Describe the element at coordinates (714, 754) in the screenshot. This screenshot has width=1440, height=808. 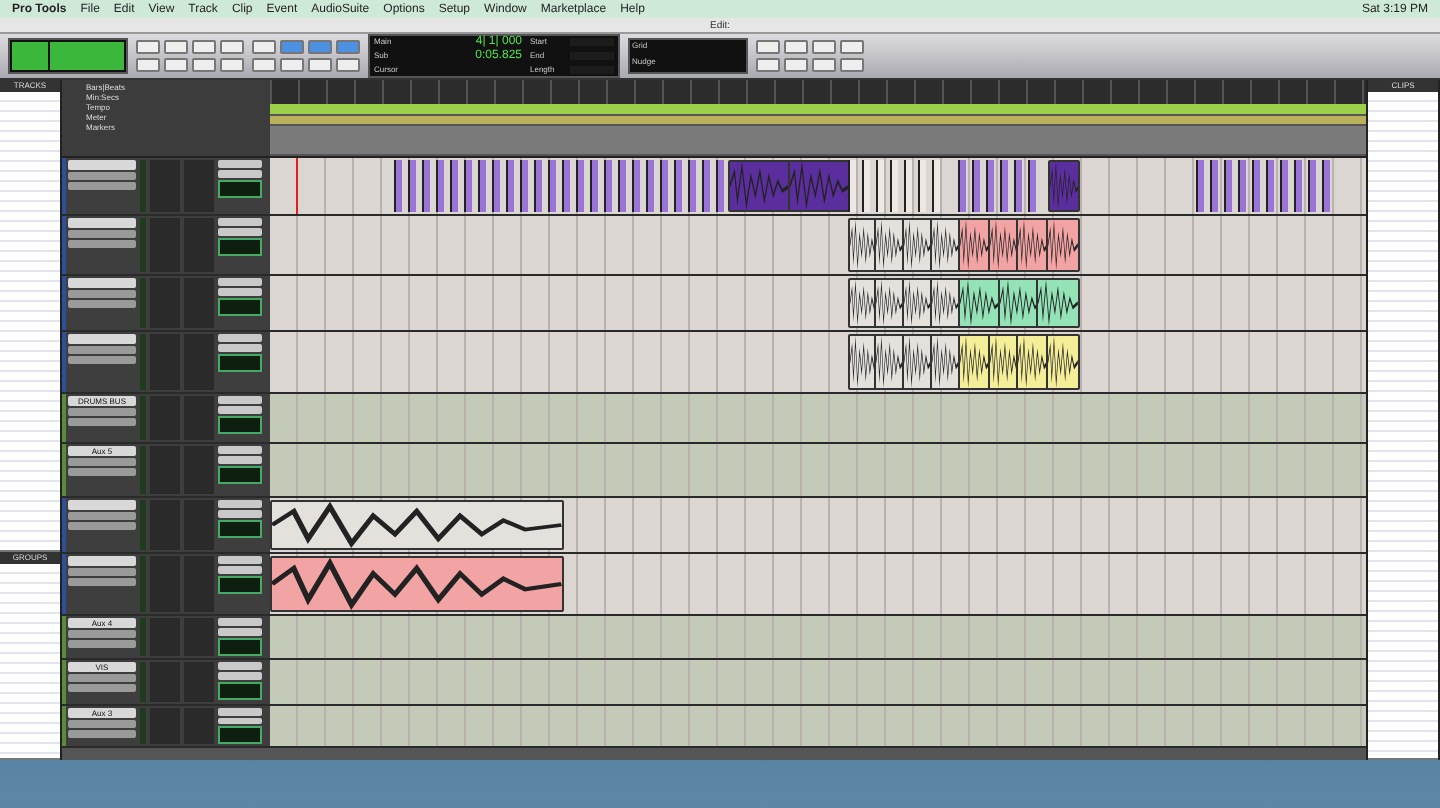
I see `horizontal-scrollbar` at that location.